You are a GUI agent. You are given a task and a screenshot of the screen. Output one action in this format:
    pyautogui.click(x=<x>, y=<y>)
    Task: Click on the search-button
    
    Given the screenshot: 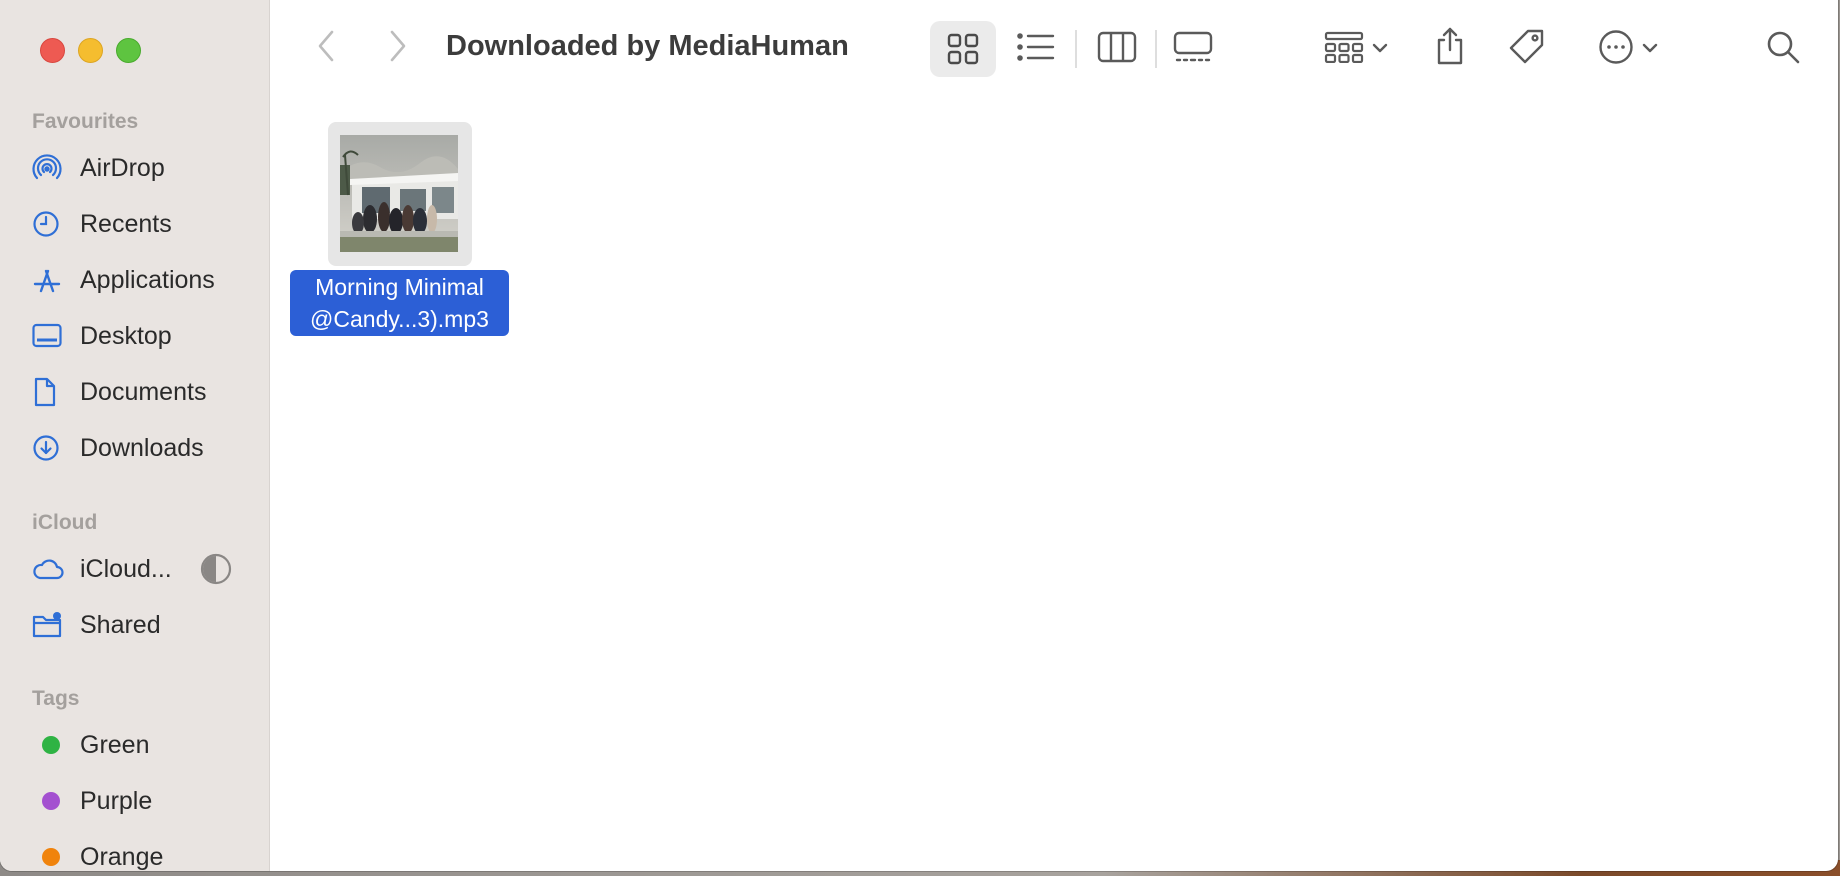 What is the action you would take?
    pyautogui.click(x=1783, y=49)
    